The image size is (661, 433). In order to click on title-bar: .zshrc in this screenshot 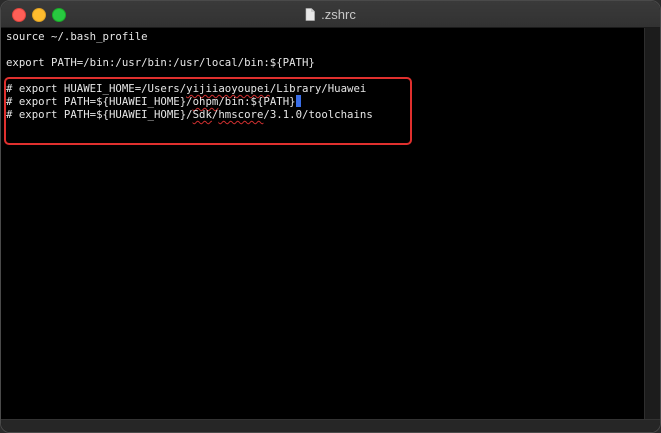, I will do `click(330, 14)`.